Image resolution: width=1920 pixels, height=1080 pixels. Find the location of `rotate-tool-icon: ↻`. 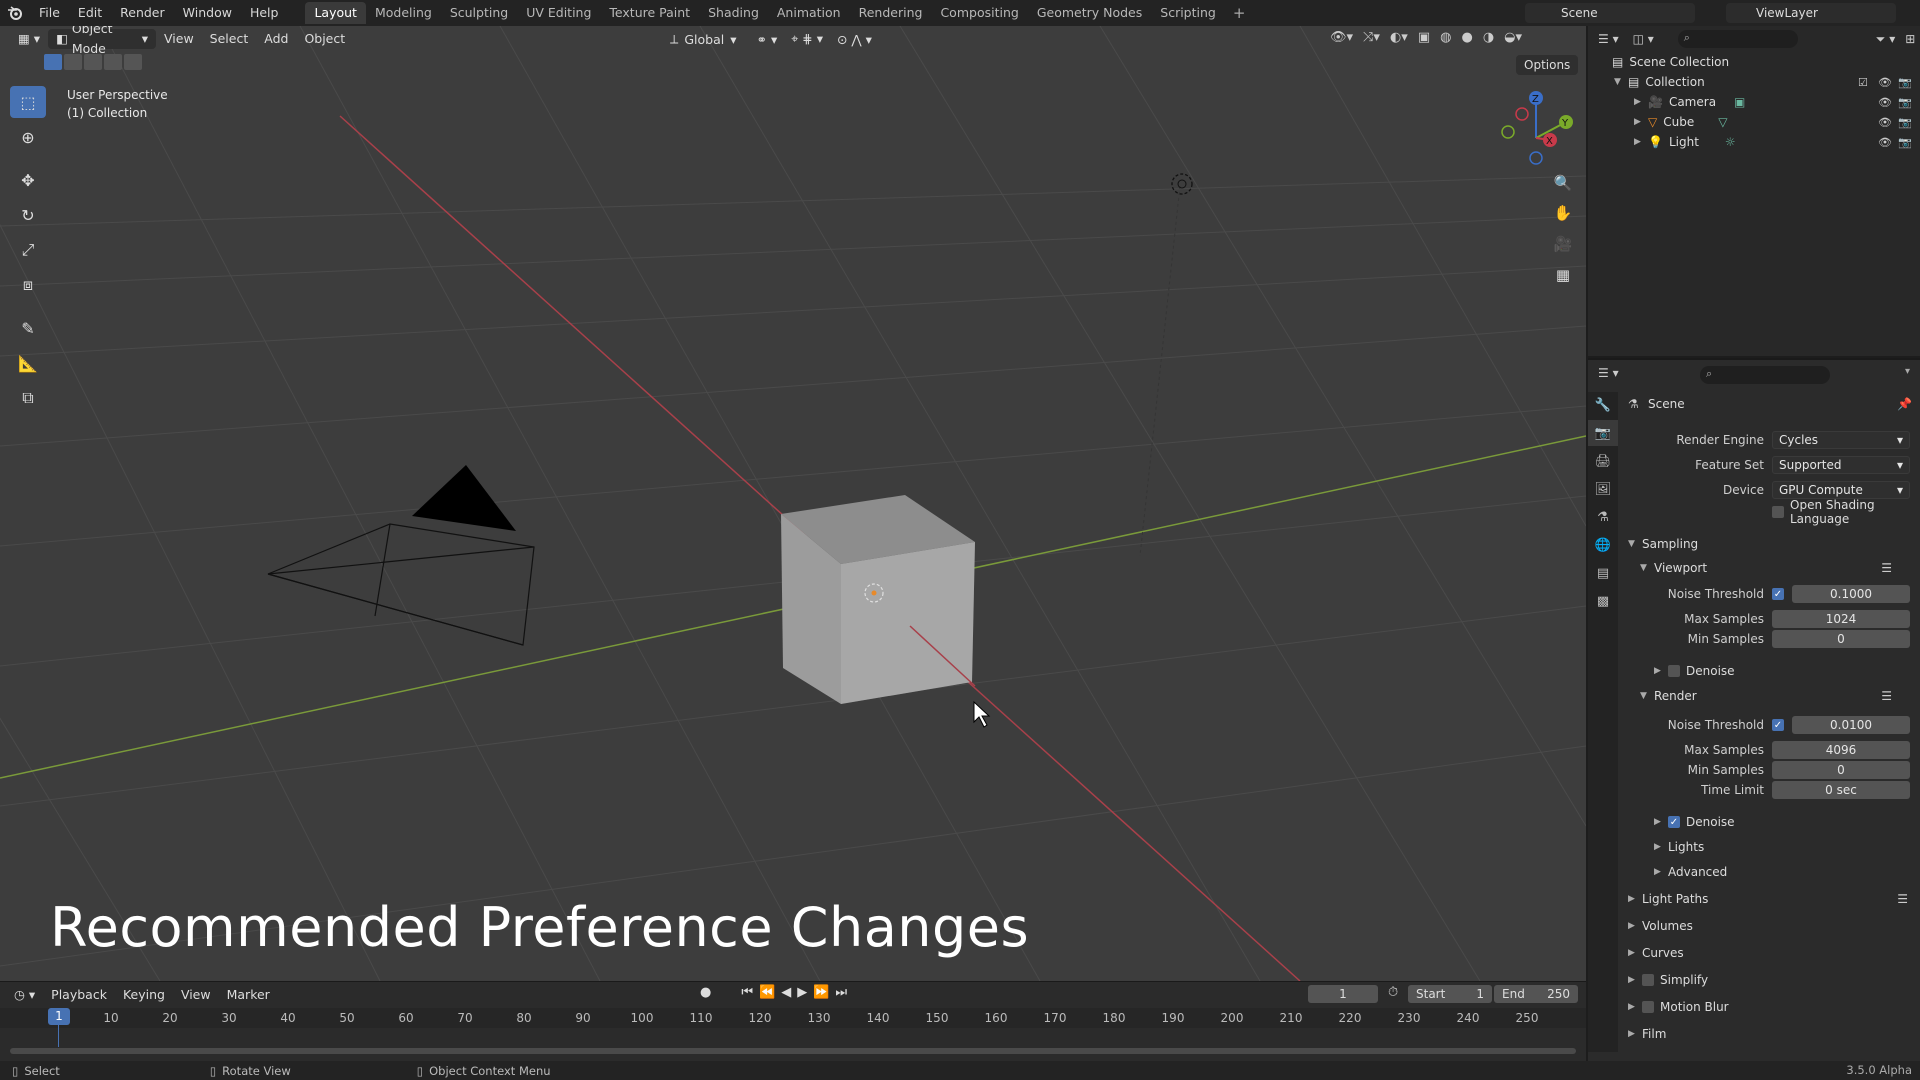

rotate-tool-icon: ↻ is located at coordinates (28, 215).